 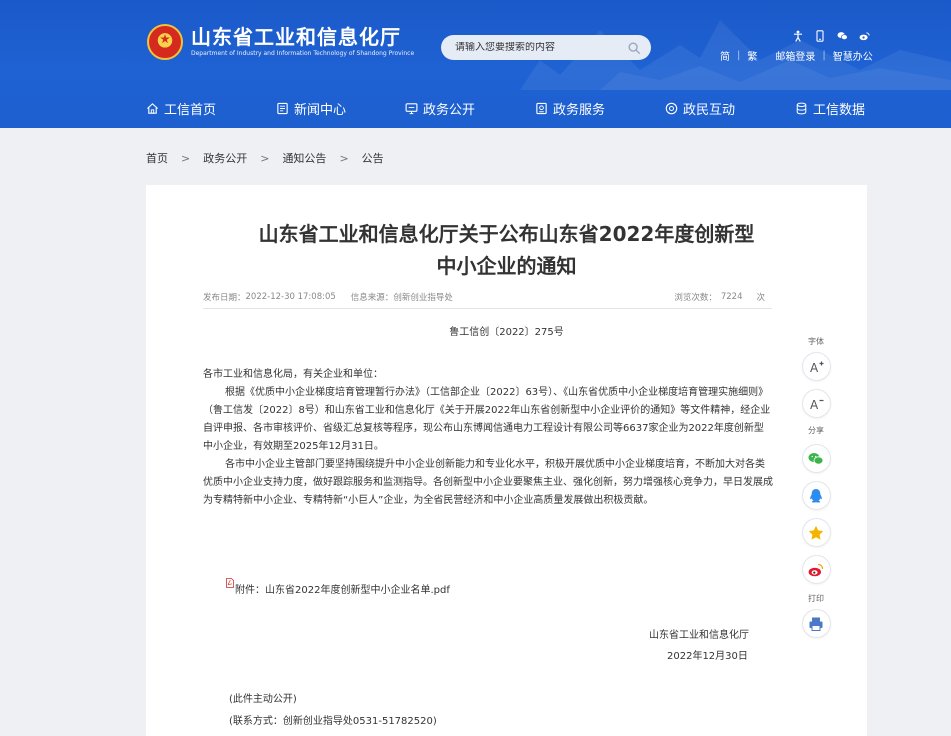 I want to click on search-box, so click(x=546, y=47).